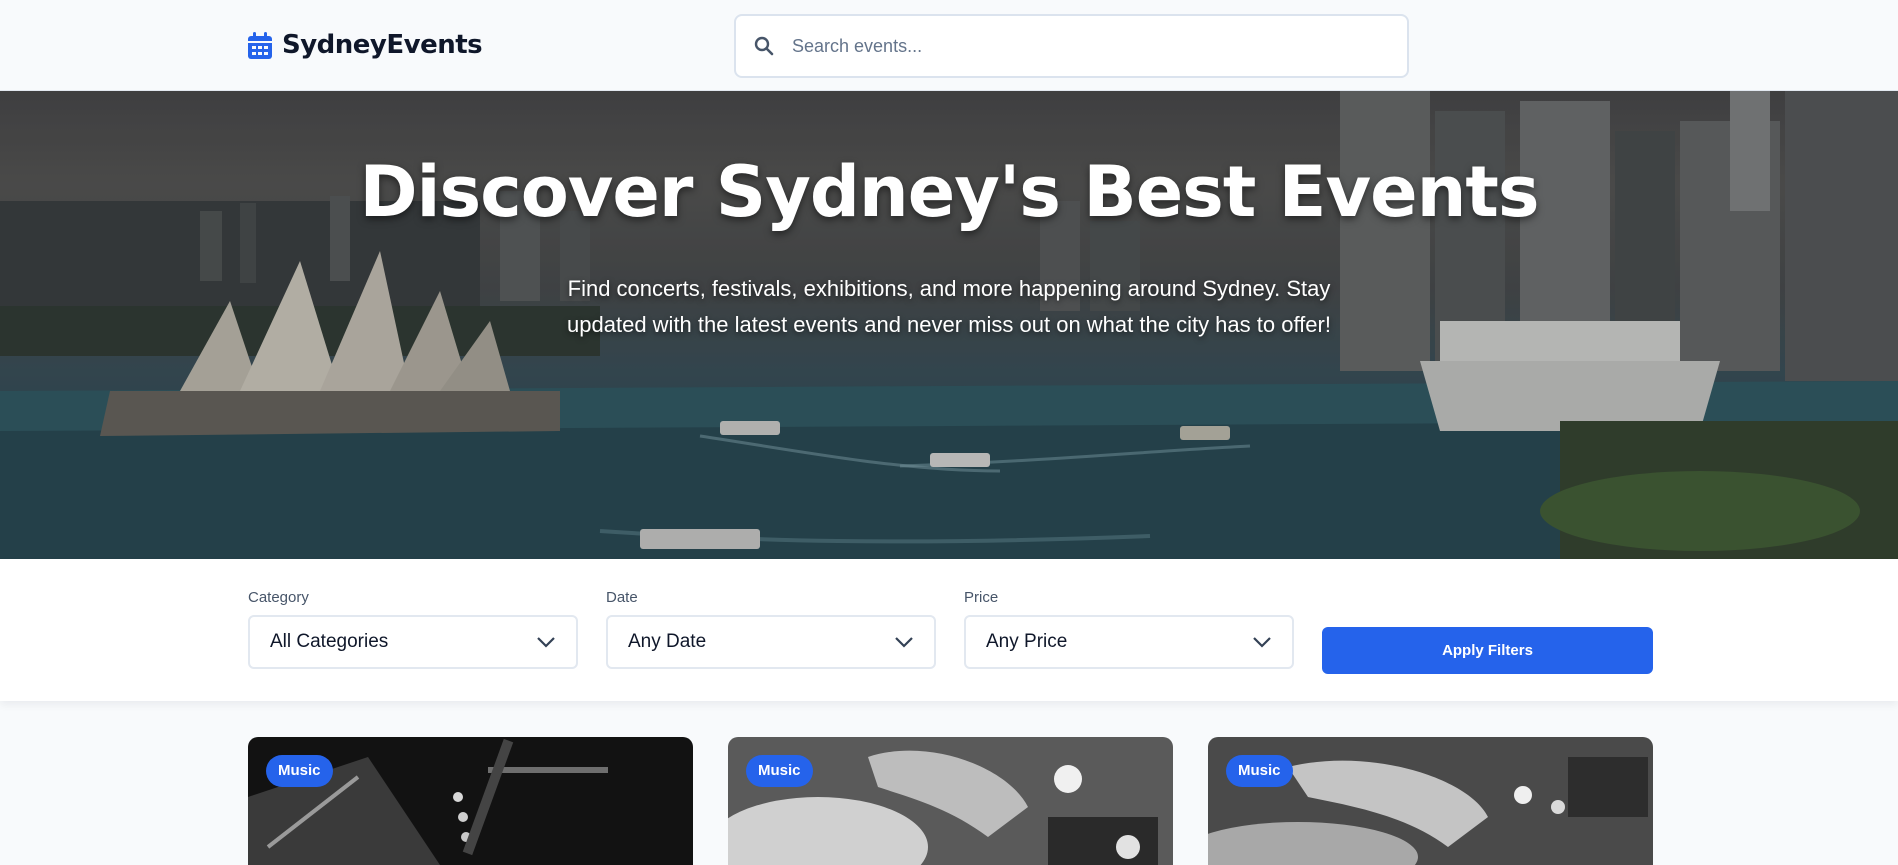 This screenshot has width=1898, height=865. I want to click on brand-logo: SydneyEvents, so click(365, 45).